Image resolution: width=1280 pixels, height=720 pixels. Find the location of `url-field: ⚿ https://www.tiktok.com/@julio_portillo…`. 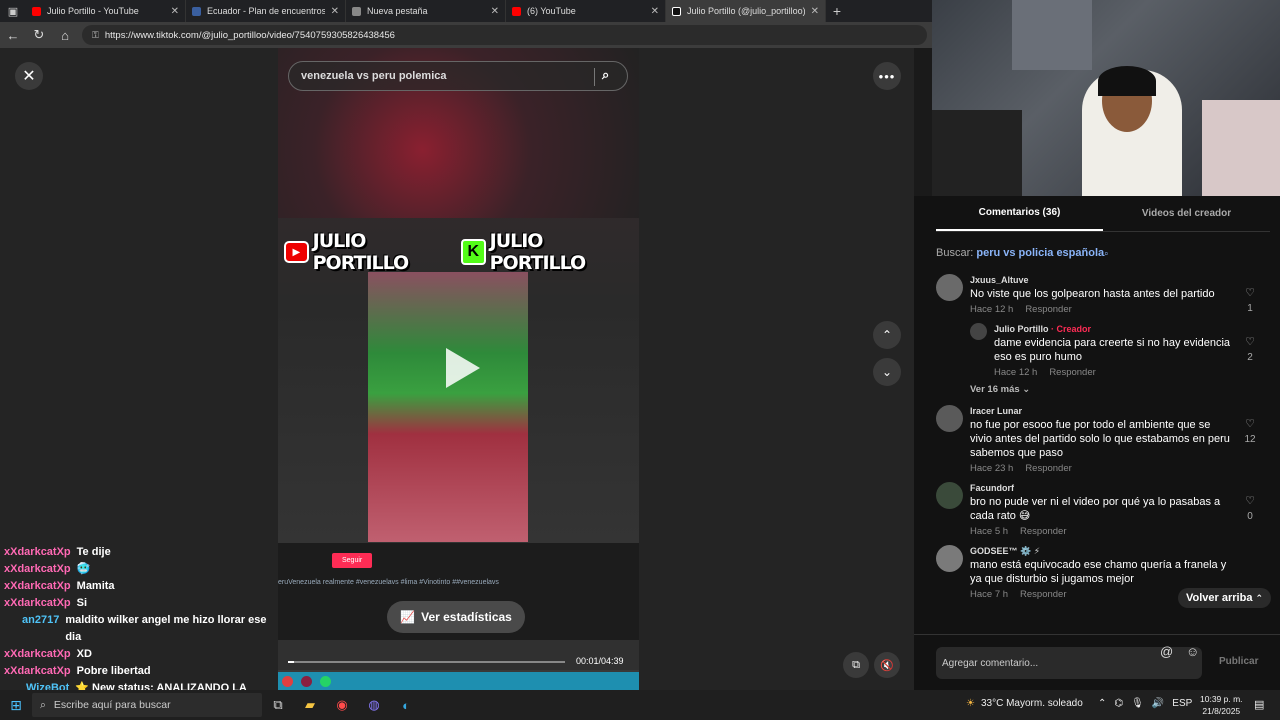

url-field: ⚿ https://www.tiktok.com/@julio_portillo… is located at coordinates (504, 35).